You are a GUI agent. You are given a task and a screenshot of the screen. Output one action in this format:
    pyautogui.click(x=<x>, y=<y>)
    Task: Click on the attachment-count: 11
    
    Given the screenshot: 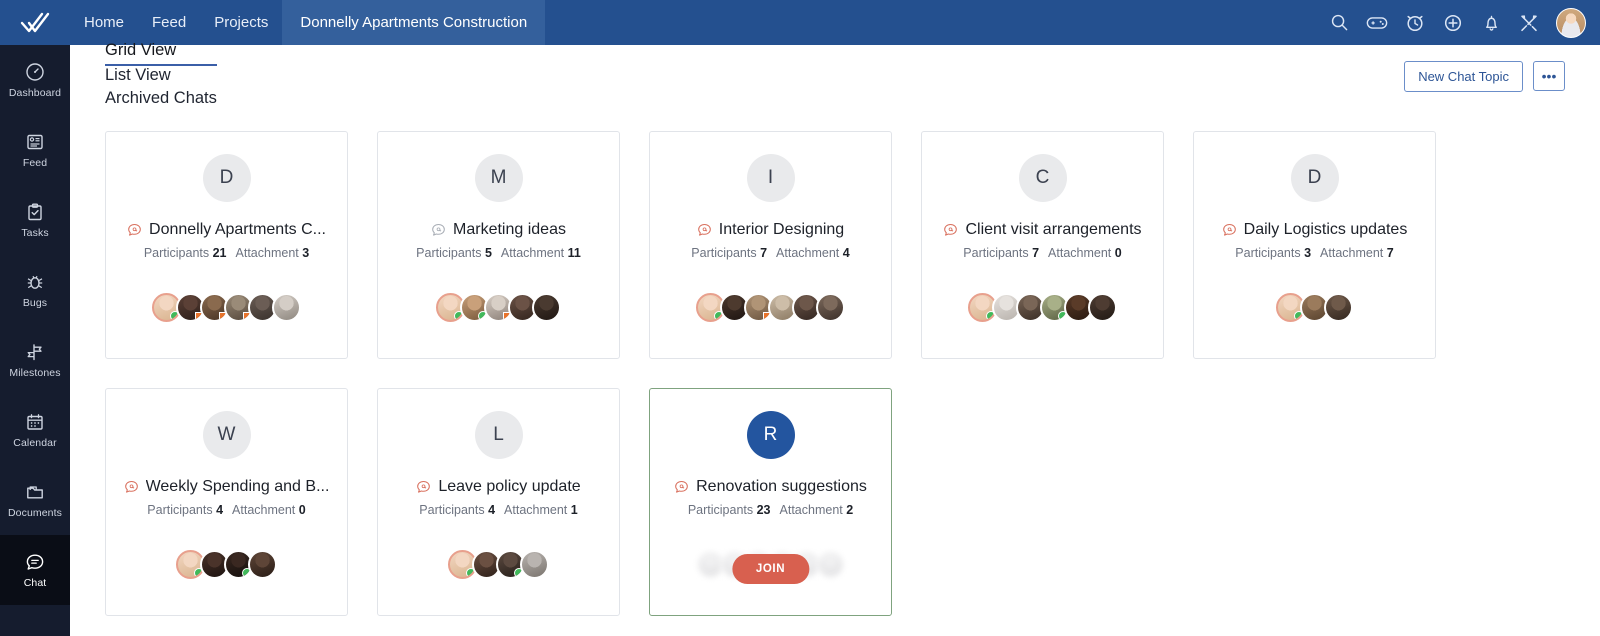 What is the action you would take?
    pyautogui.click(x=574, y=253)
    